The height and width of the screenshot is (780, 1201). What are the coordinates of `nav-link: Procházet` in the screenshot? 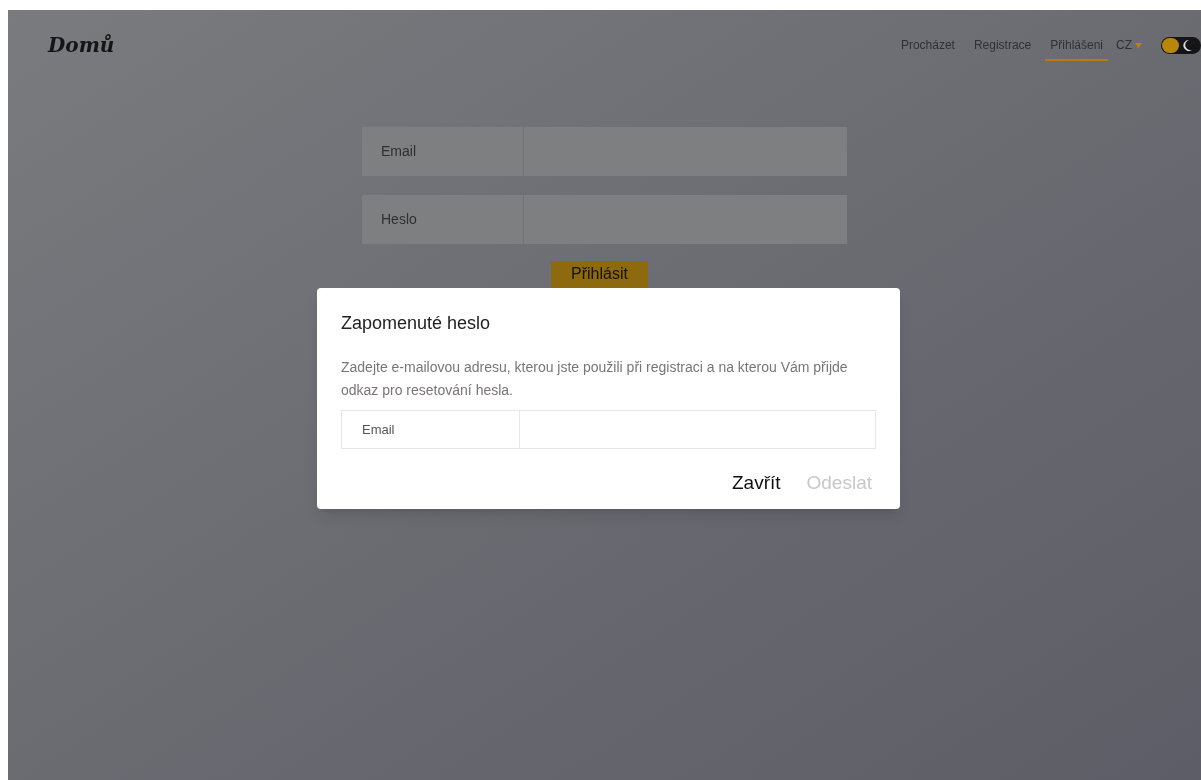 It's located at (927, 45).